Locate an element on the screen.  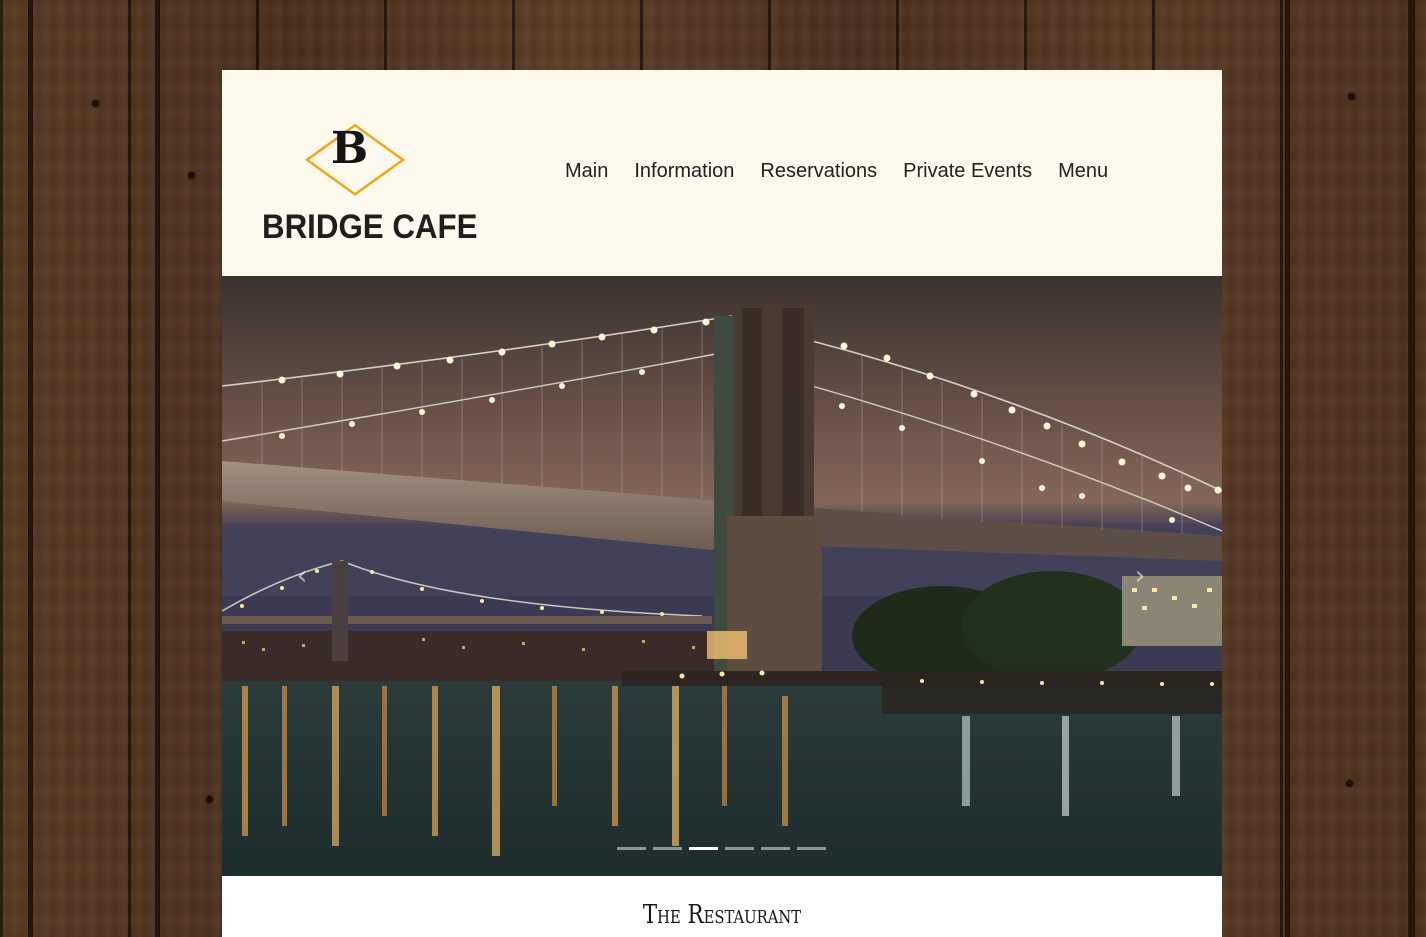
chevron-left-icon: ‹ is located at coordinates (302, 576).